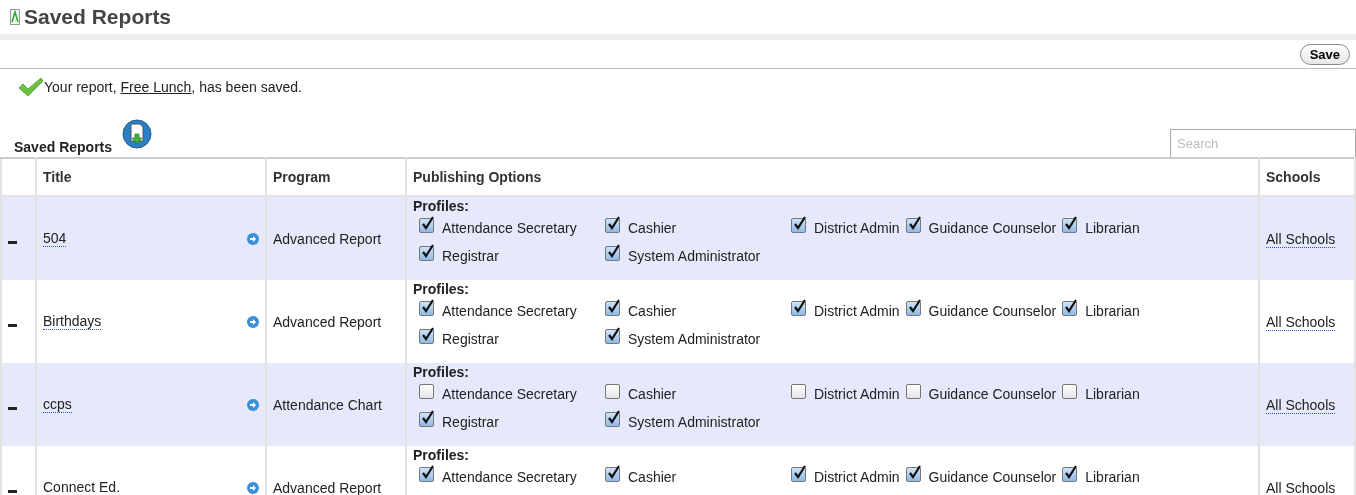 This screenshot has width=1356, height=495. I want to click on program-cell: Attendance Chart, so click(327, 404).